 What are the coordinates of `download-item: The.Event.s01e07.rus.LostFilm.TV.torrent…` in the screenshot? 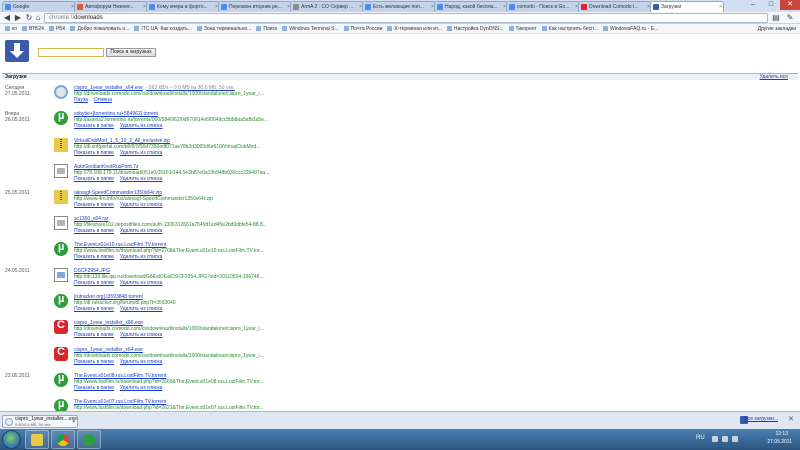 It's located at (424, 404).